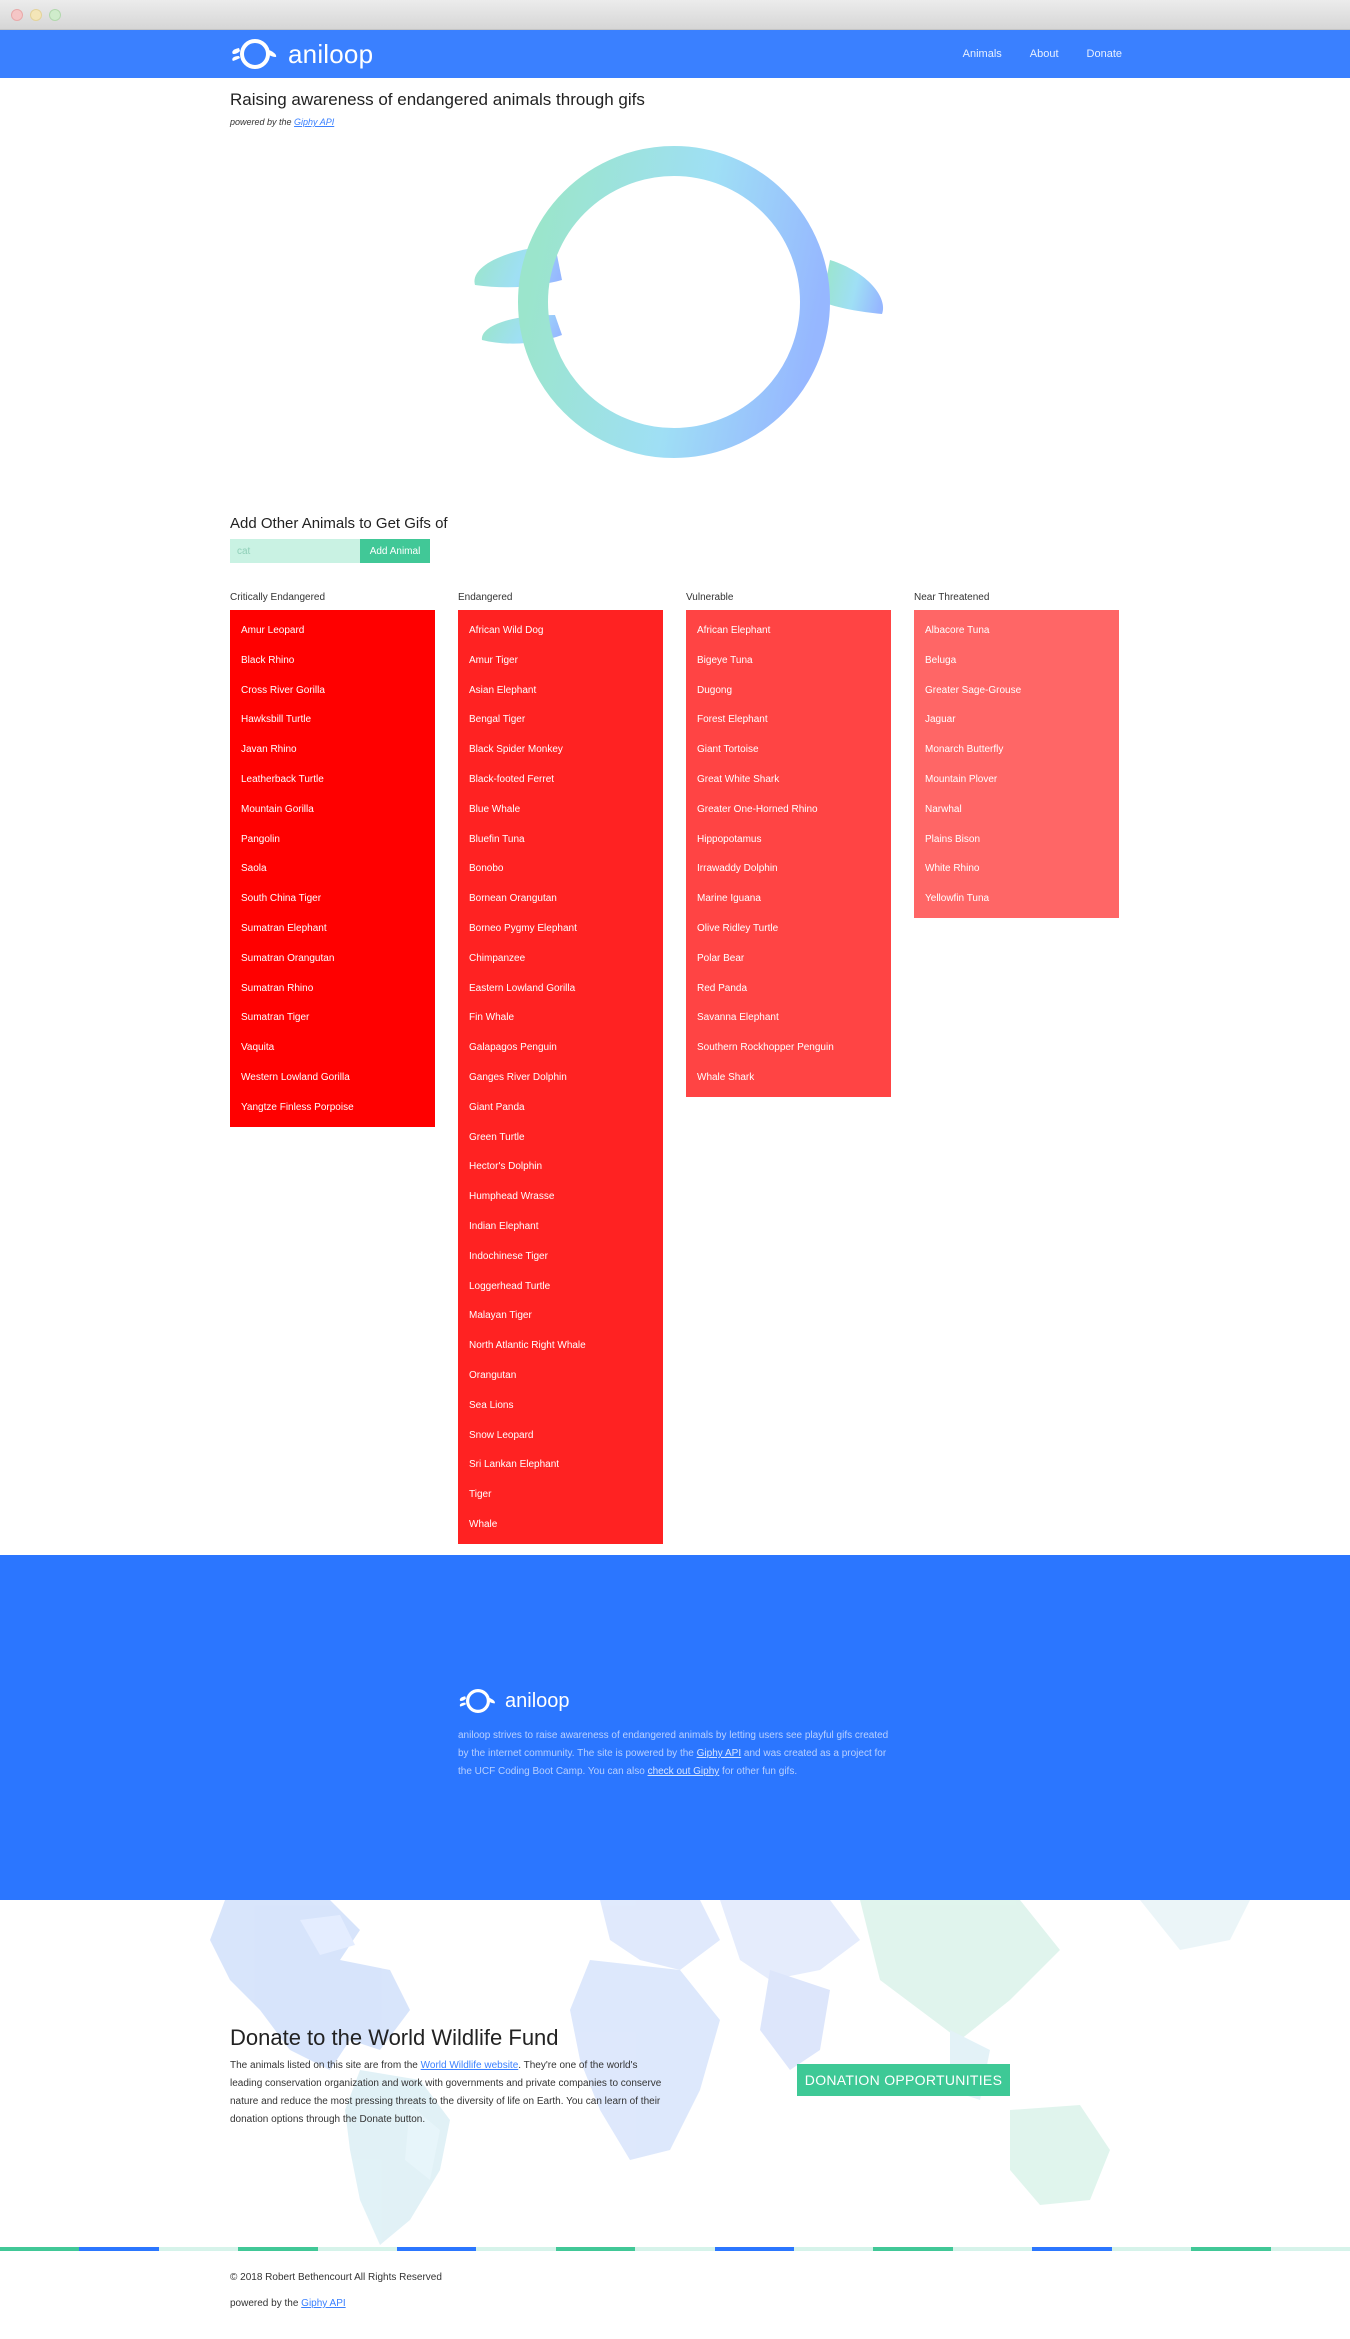 The height and width of the screenshot is (2339, 1350). Describe the element at coordinates (332, 661) in the screenshot. I see `animal-list-item: Black Rhino` at that location.